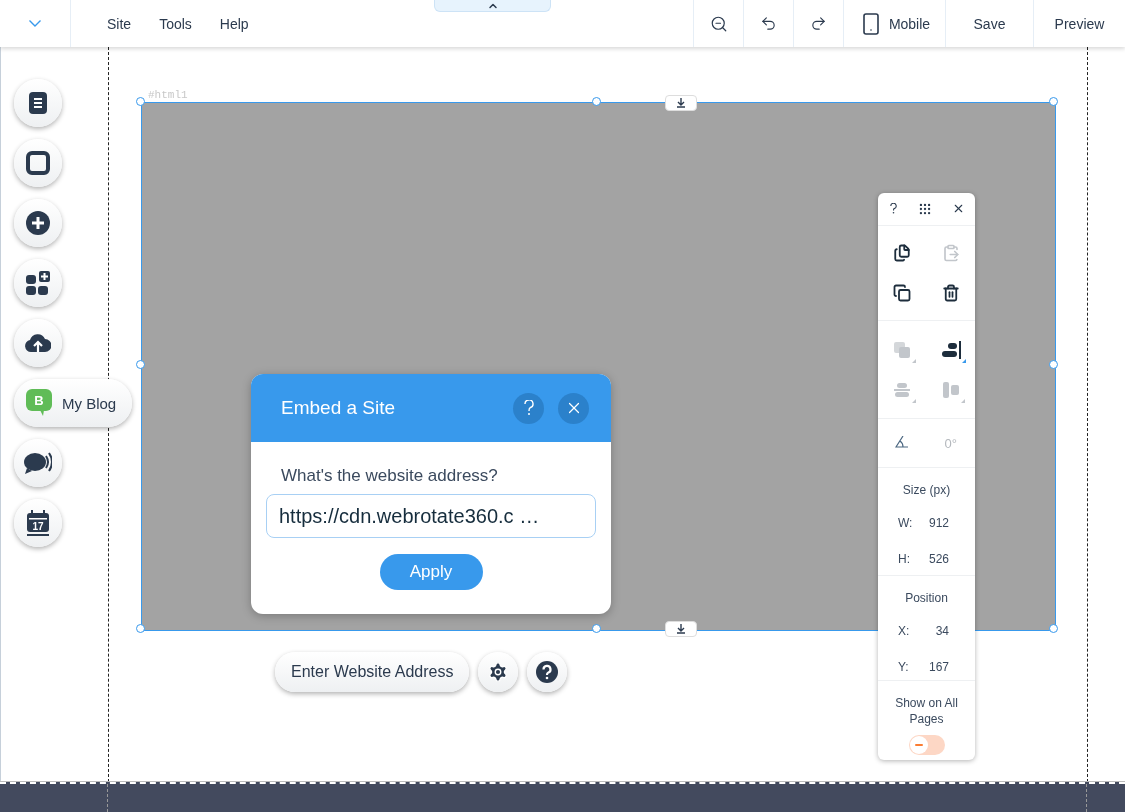 This screenshot has width=1125, height=812. I want to click on dialog-title: Embed a Site, so click(339, 408).